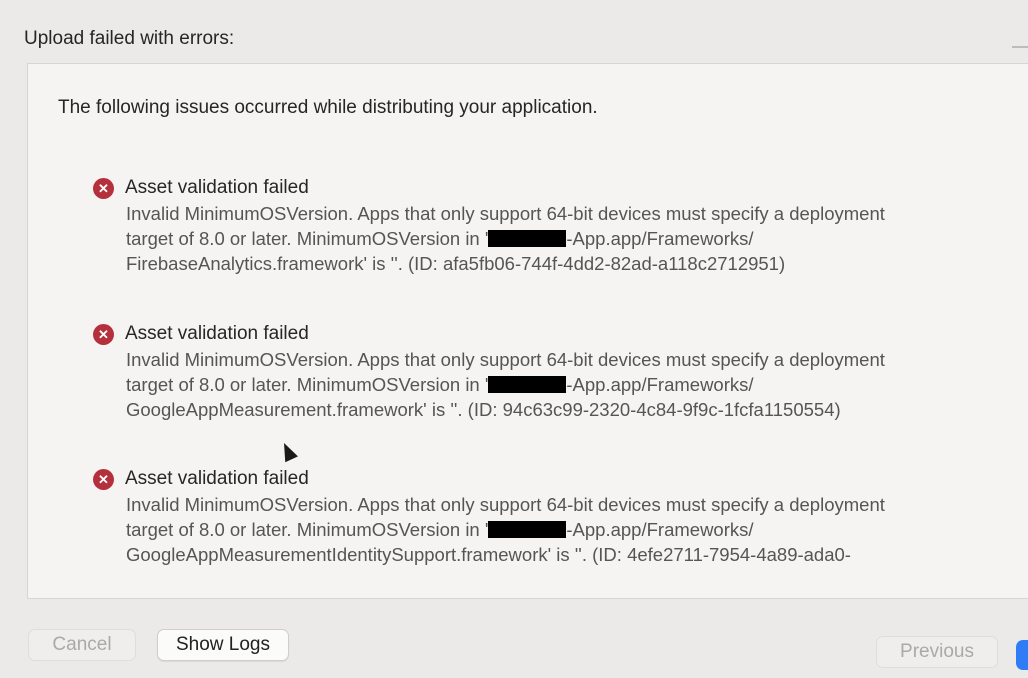  Describe the element at coordinates (1022, 655) in the screenshot. I see `next-button` at that location.